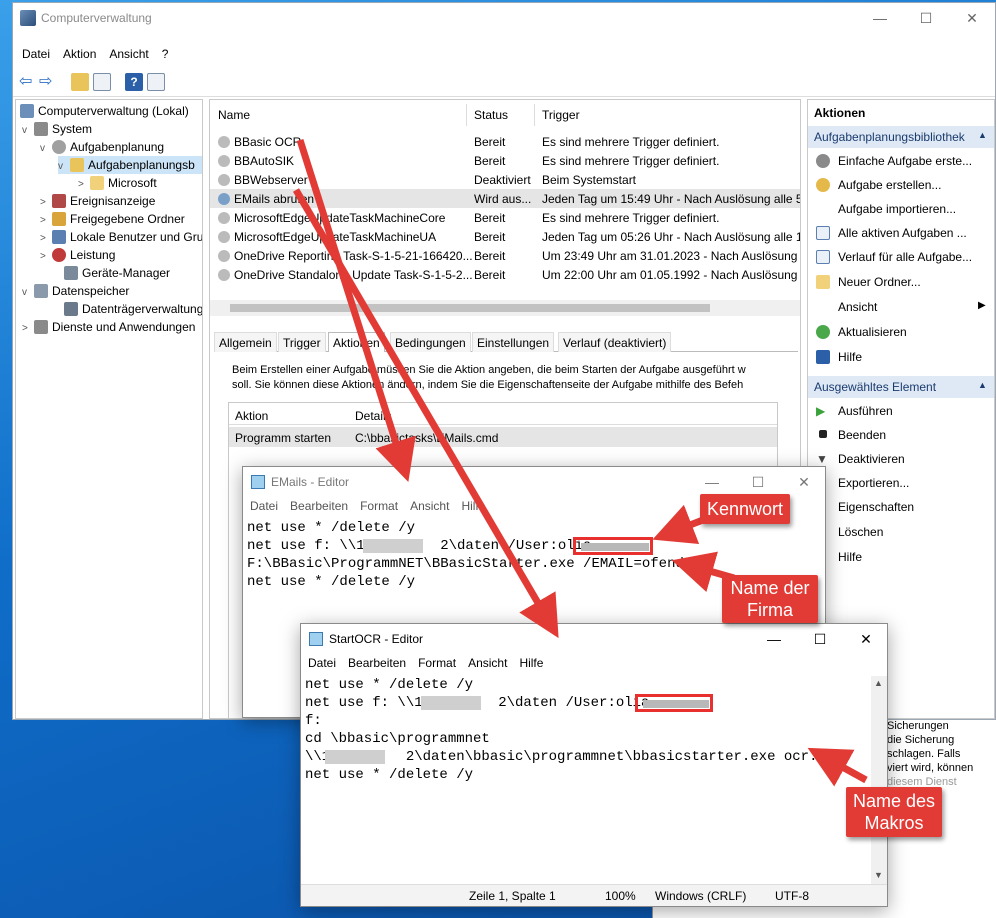  I want to click on arrow-to-startocr-editor, so click(425, 413).